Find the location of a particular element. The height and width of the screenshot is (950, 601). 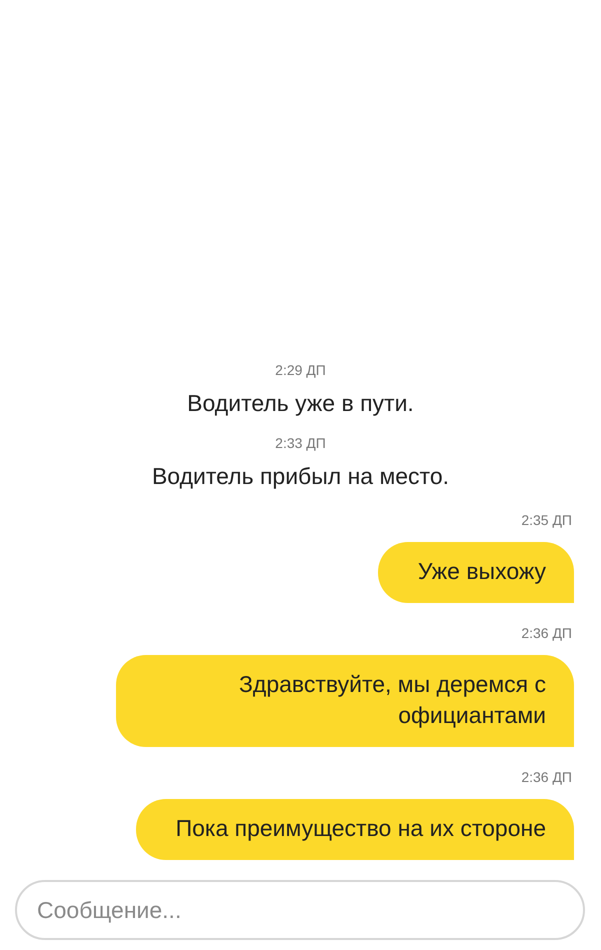

message-time: 2:29 ДП is located at coordinates (300, 370).